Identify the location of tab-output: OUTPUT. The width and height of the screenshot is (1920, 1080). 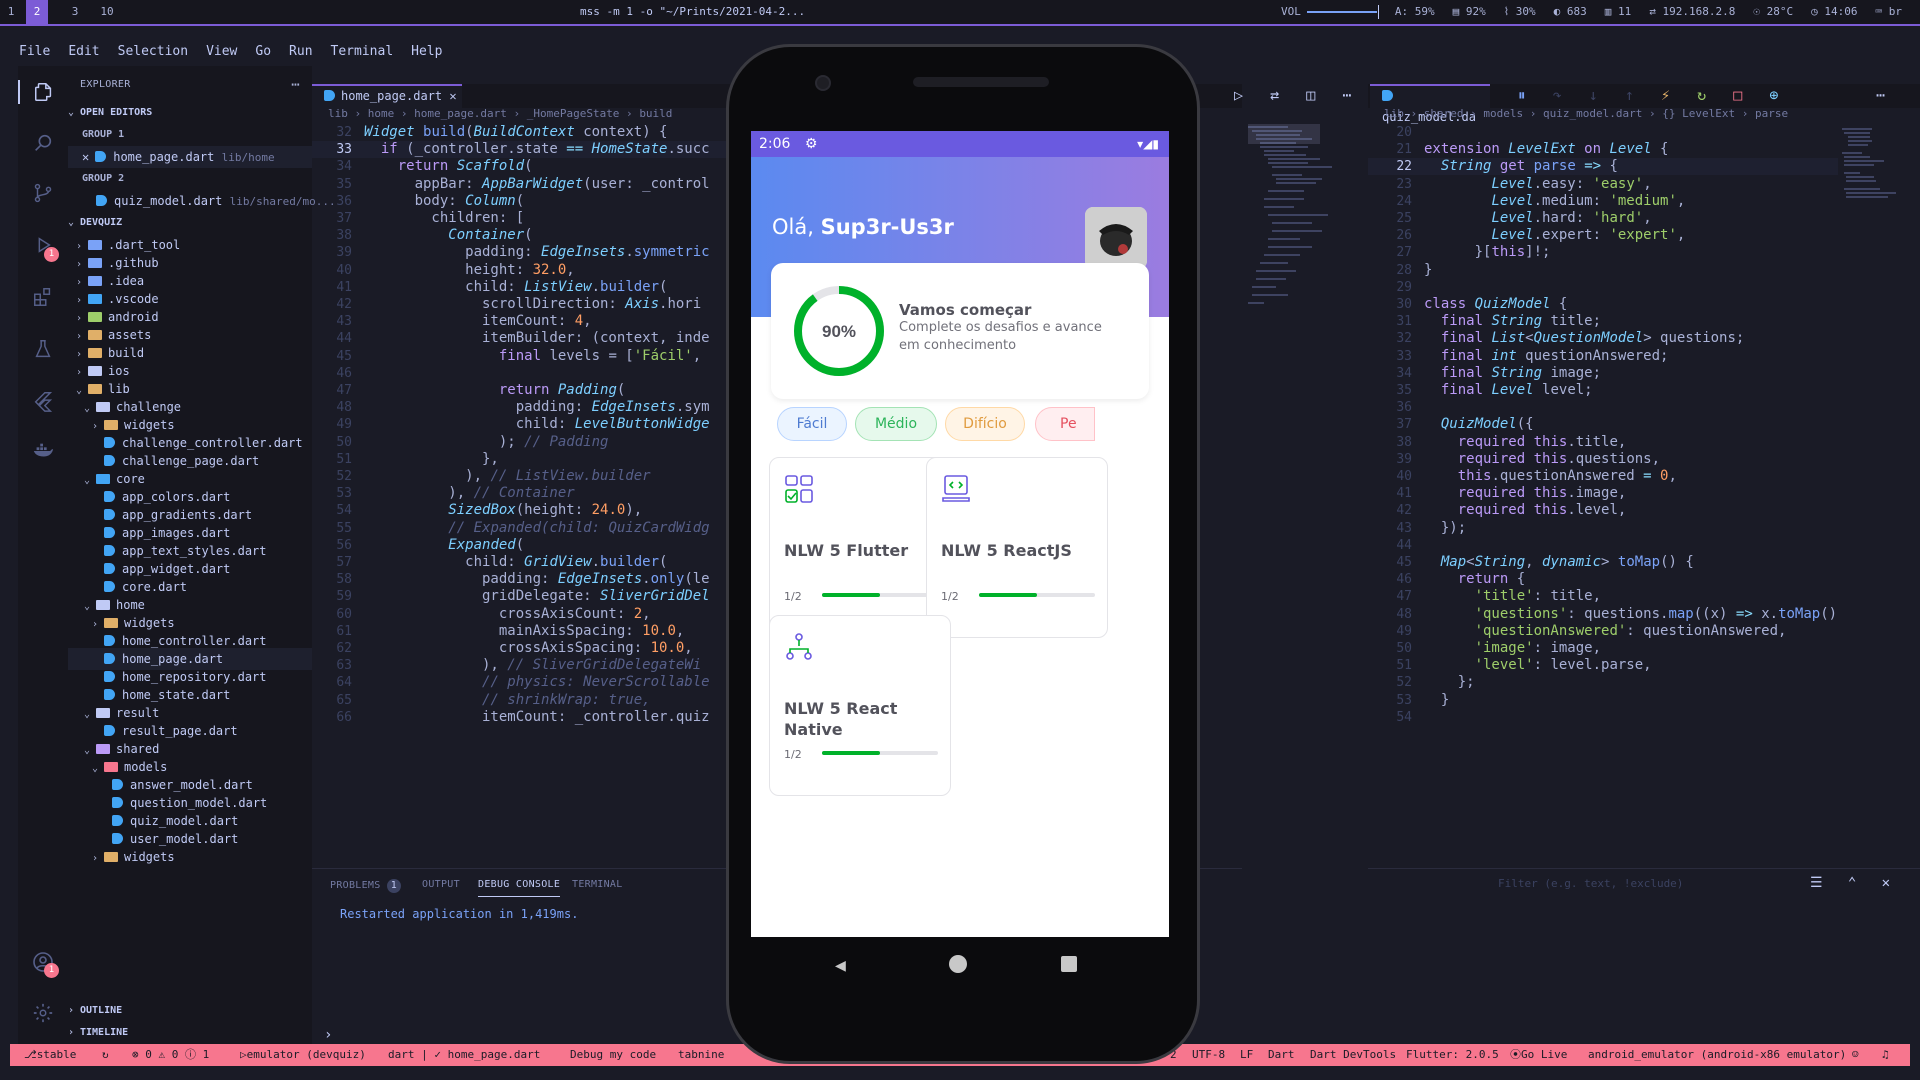
(441, 884).